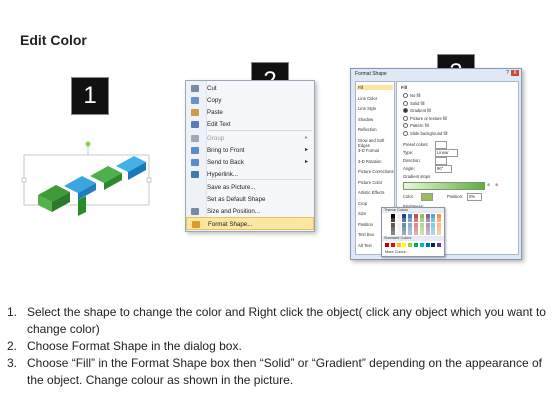  Describe the element at coordinates (446, 153) in the screenshot. I see `type-dropdown: Linear` at that location.